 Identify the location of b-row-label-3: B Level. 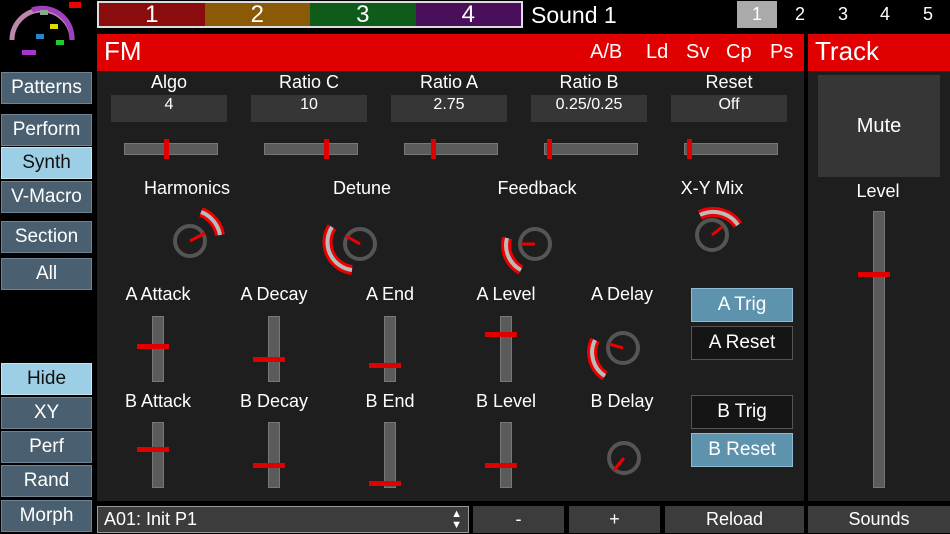
(506, 401).